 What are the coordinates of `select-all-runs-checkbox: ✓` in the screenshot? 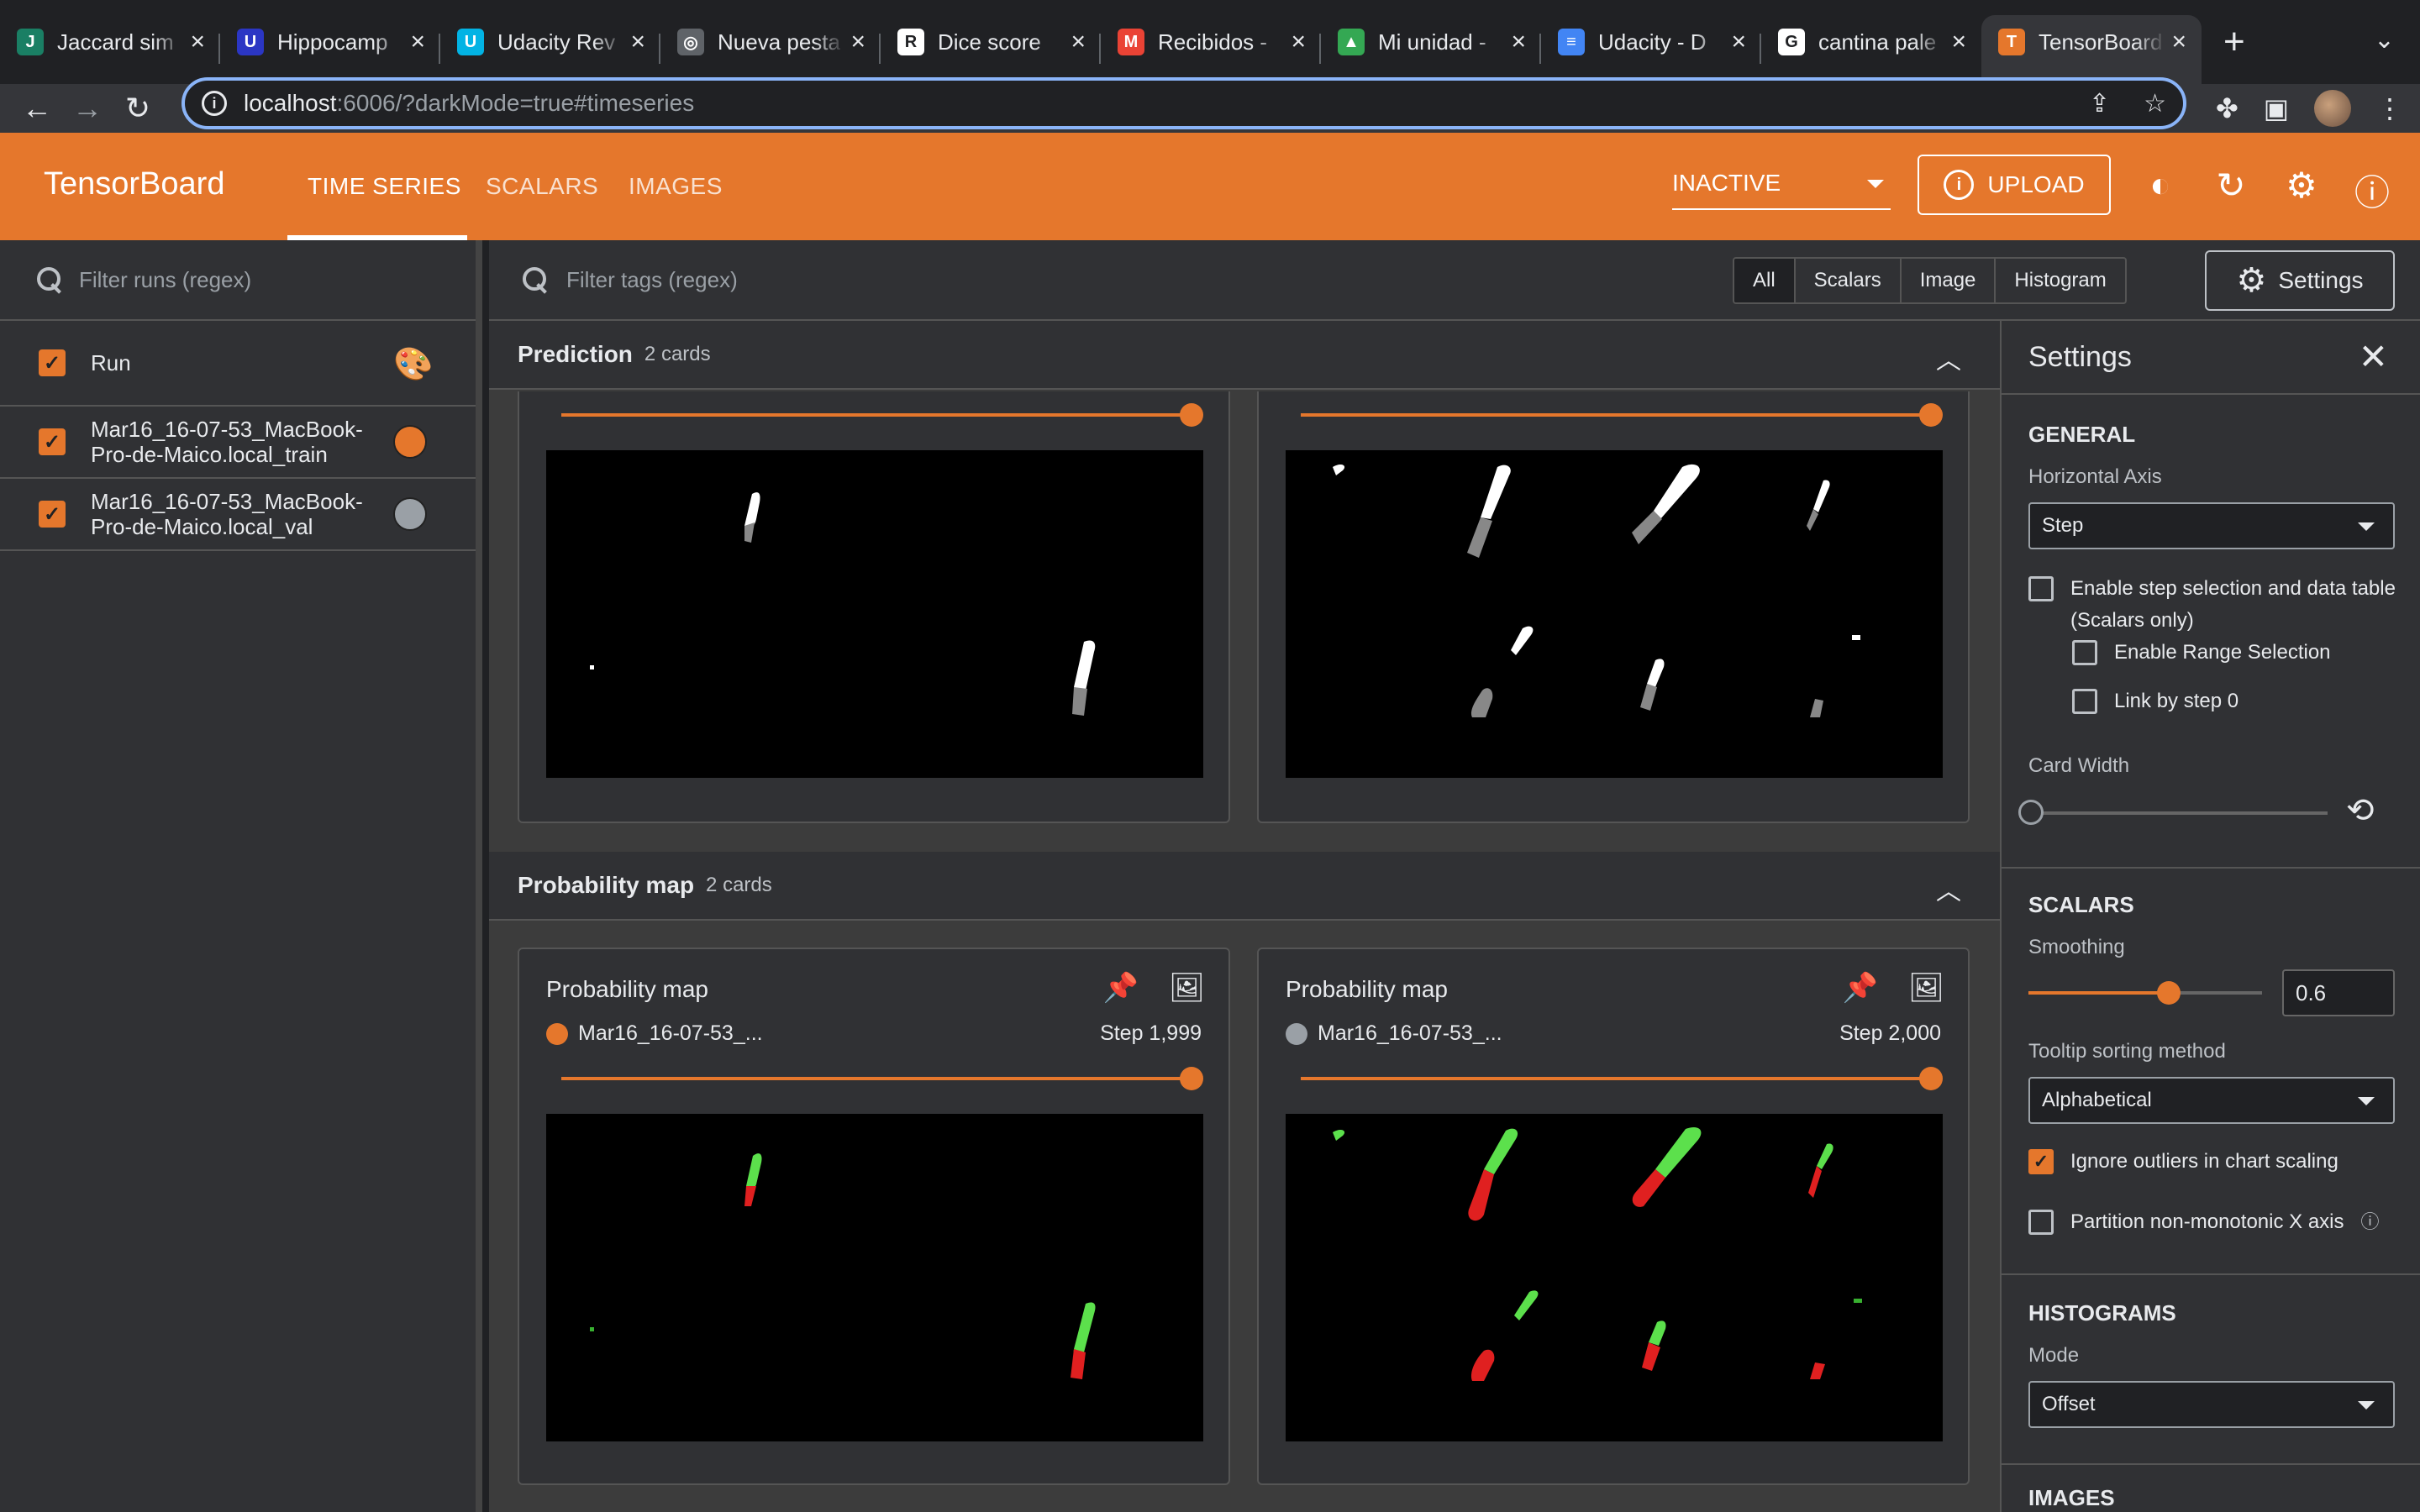 It's located at (52, 362).